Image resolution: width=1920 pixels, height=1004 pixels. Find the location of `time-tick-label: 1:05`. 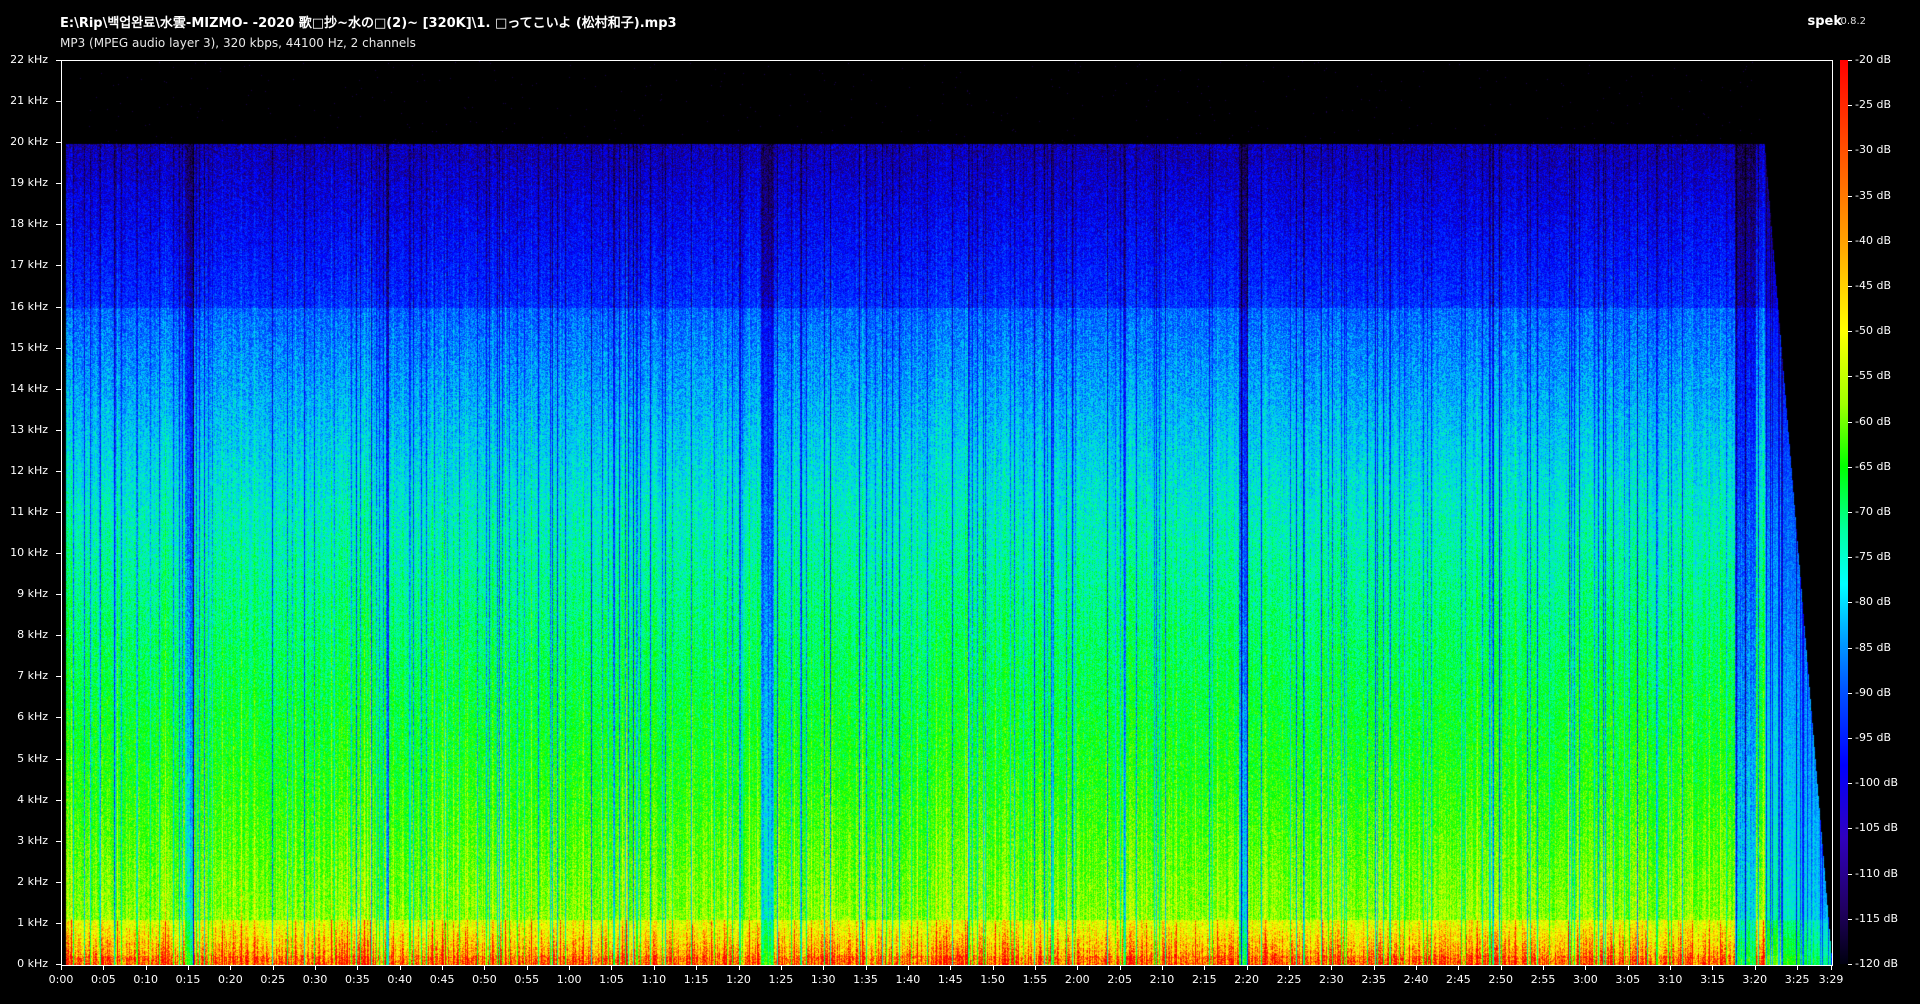

time-tick-label: 1:05 is located at coordinates (611, 979).